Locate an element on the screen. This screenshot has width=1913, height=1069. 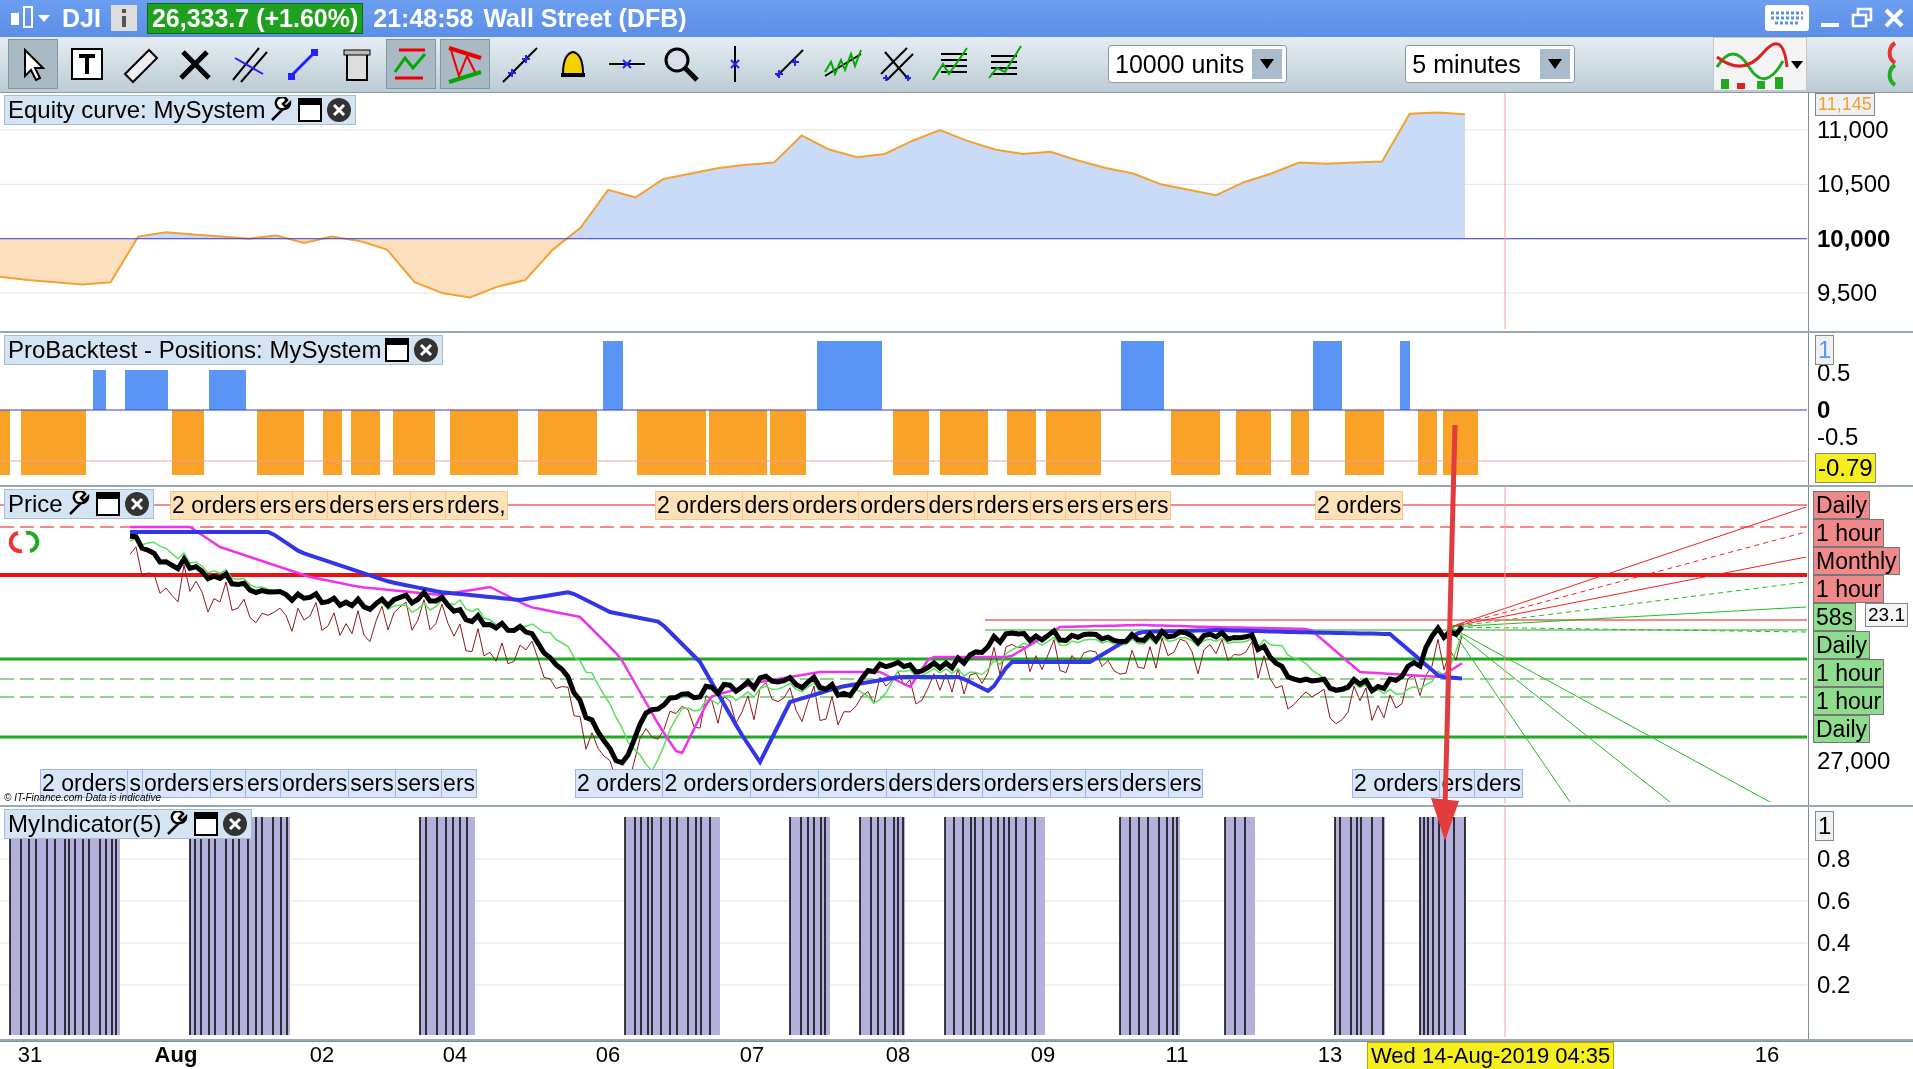
axis-label: 9,500 is located at coordinates (1847, 293).